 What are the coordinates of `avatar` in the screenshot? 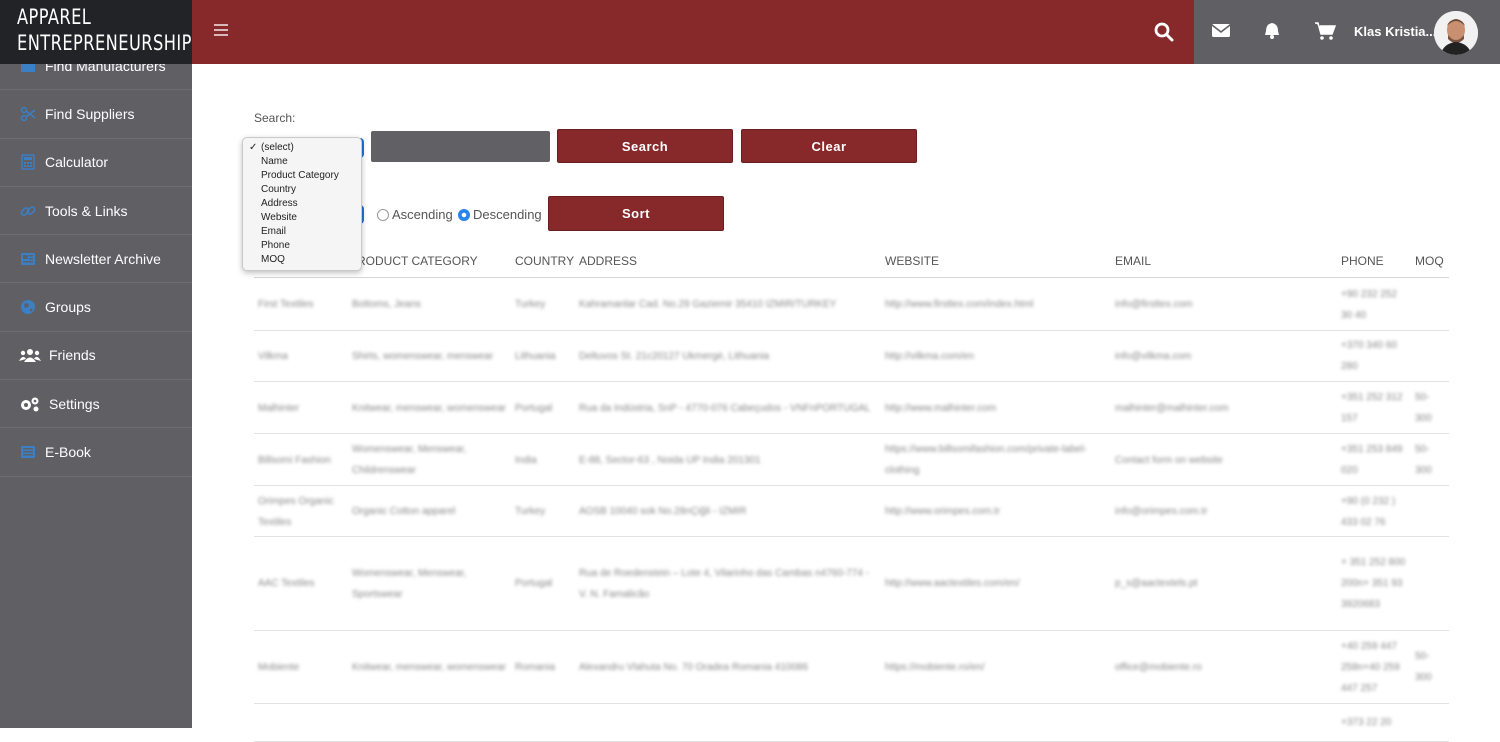 It's located at (1456, 33).